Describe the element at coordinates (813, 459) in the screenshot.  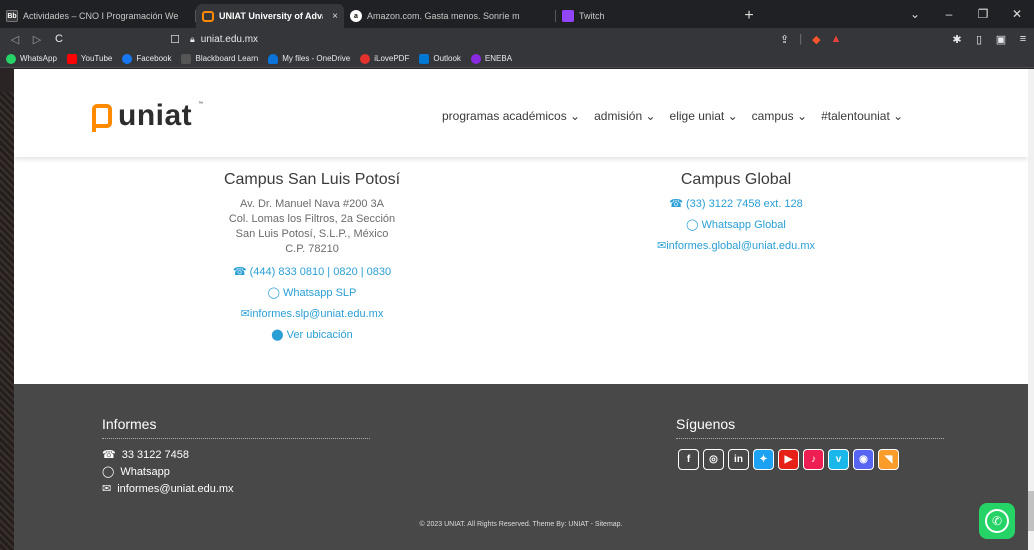
I see `tiktok-icon: ♪` at that location.